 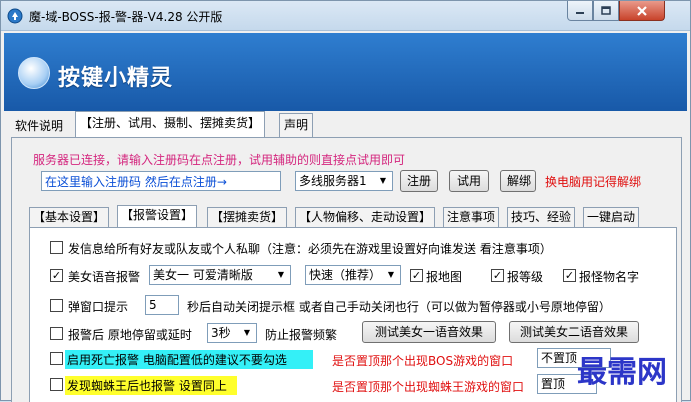 I want to click on report-monster-label: 报怪物名字, so click(x=609, y=277).